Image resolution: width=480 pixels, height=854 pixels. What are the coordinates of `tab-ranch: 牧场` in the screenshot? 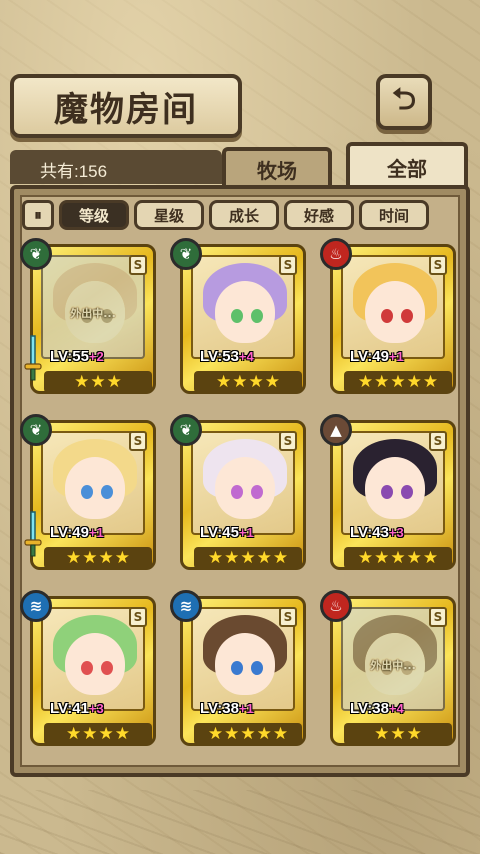 It's located at (277, 167).